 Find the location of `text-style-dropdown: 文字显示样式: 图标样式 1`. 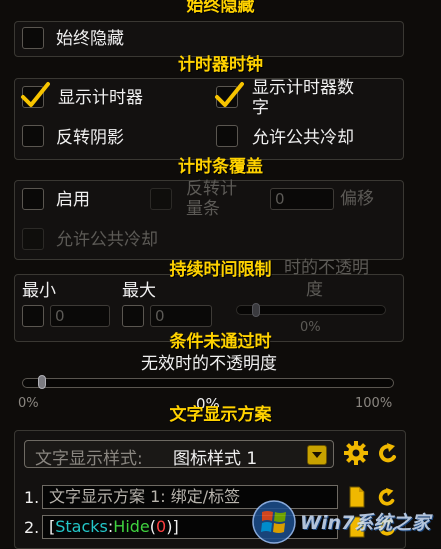

text-style-dropdown: 文字显示样式: 图标样式 1 is located at coordinates (179, 454).